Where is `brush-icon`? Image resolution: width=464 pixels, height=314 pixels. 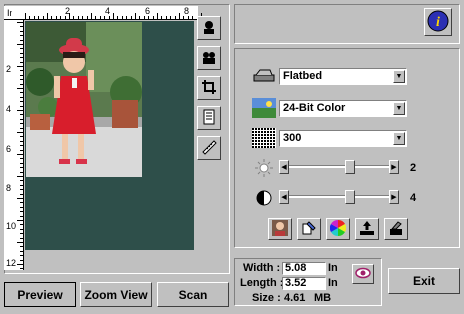
brush-icon is located at coordinates (396, 229).